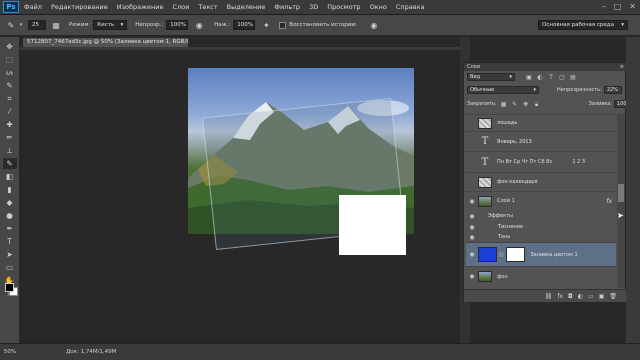  What do you see at coordinates (9, 287) in the screenshot?
I see `foreground-color-swatch` at bounding box center [9, 287].